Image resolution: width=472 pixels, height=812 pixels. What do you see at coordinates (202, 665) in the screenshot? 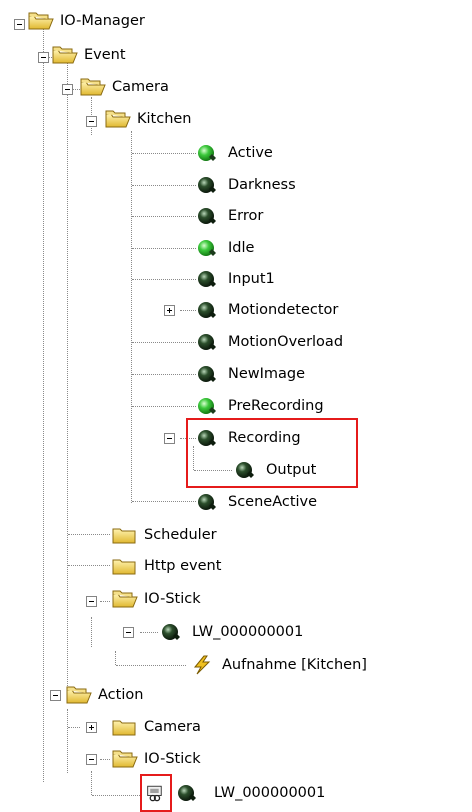
I see `lightning-icon` at bounding box center [202, 665].